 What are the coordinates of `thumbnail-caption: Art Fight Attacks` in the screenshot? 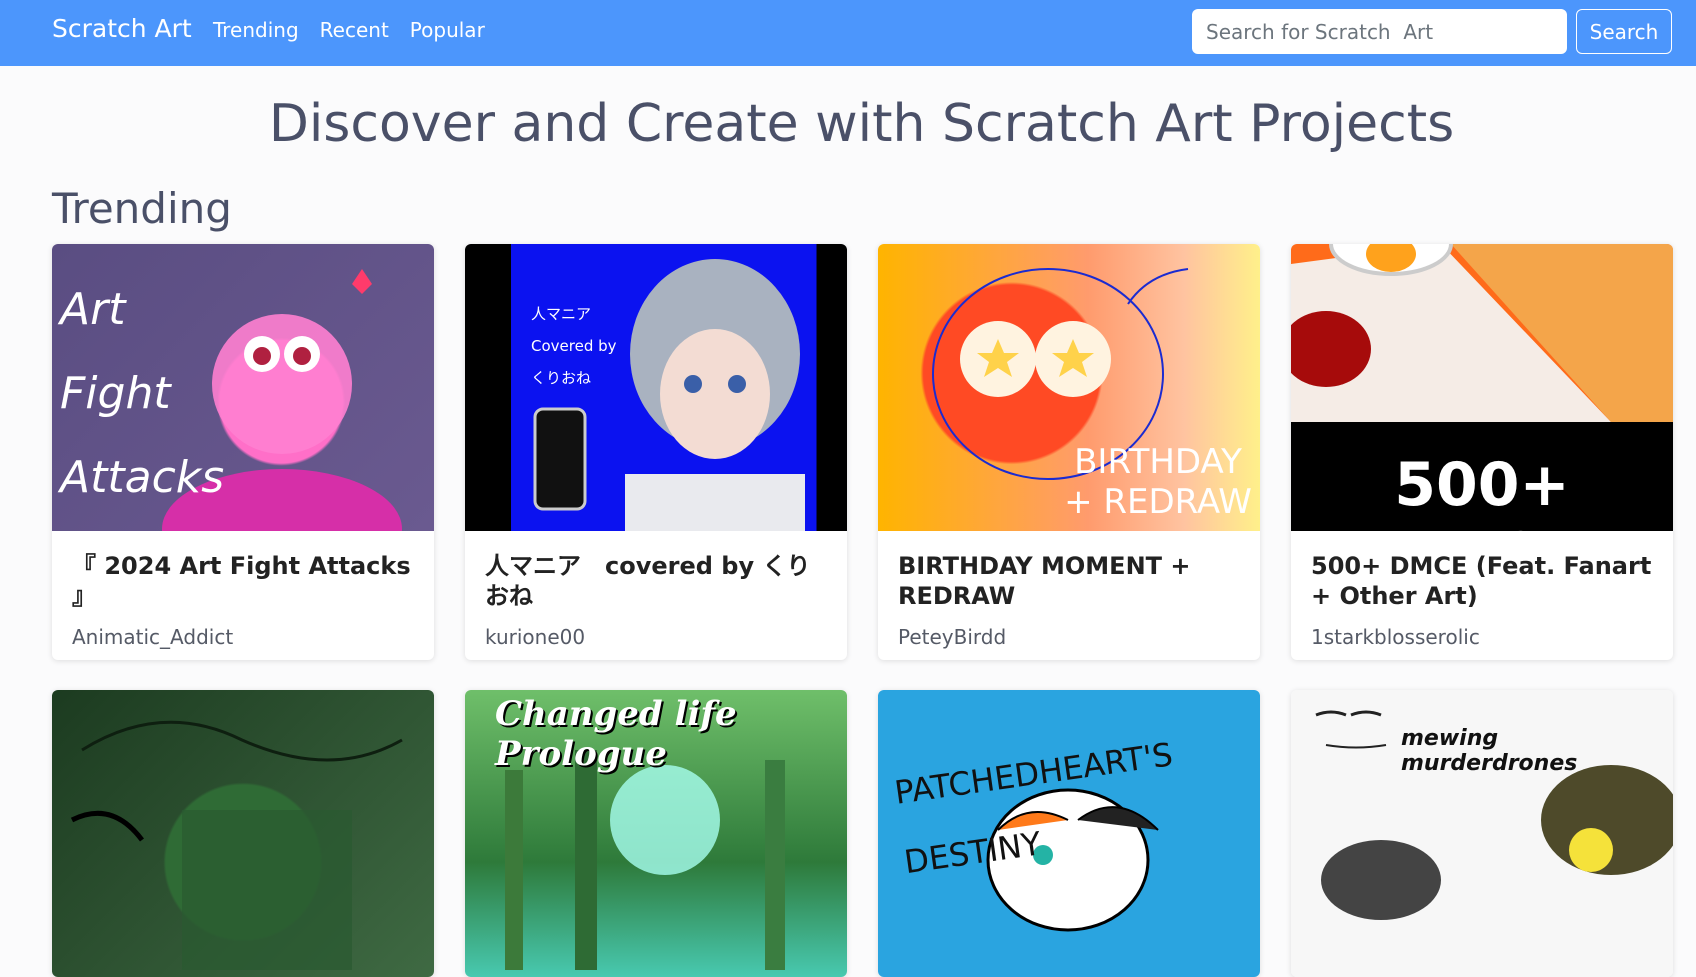 It's located at (142, 393).